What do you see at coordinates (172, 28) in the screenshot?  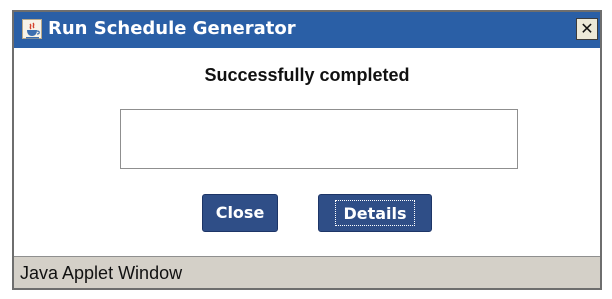 I see `window-title: Run Schedule Generator` at bounding box center [172, 28].